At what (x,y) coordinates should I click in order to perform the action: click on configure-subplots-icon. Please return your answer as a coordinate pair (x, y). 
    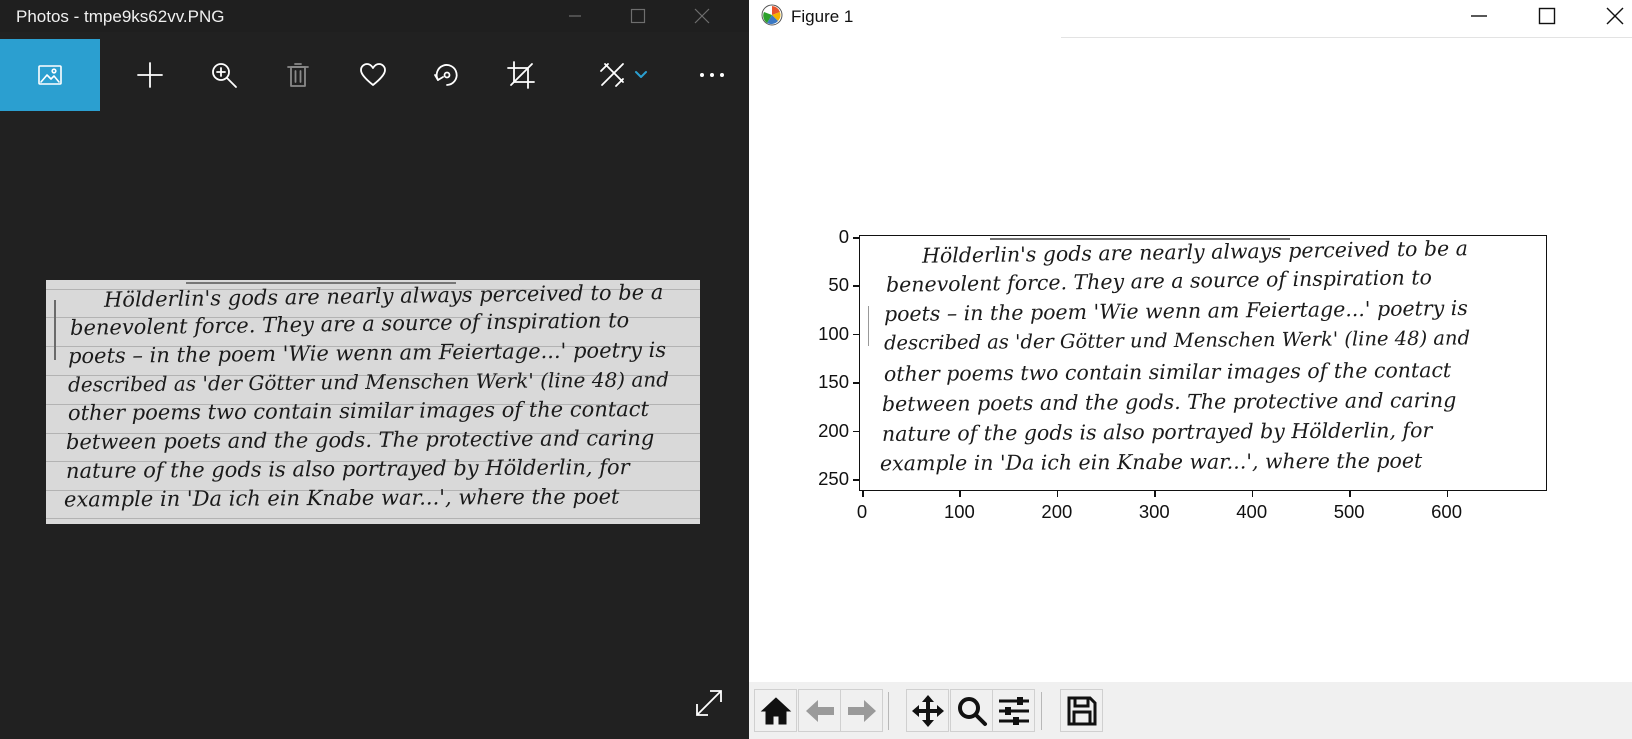
    Looking at the image, I should click on (1013, 710).